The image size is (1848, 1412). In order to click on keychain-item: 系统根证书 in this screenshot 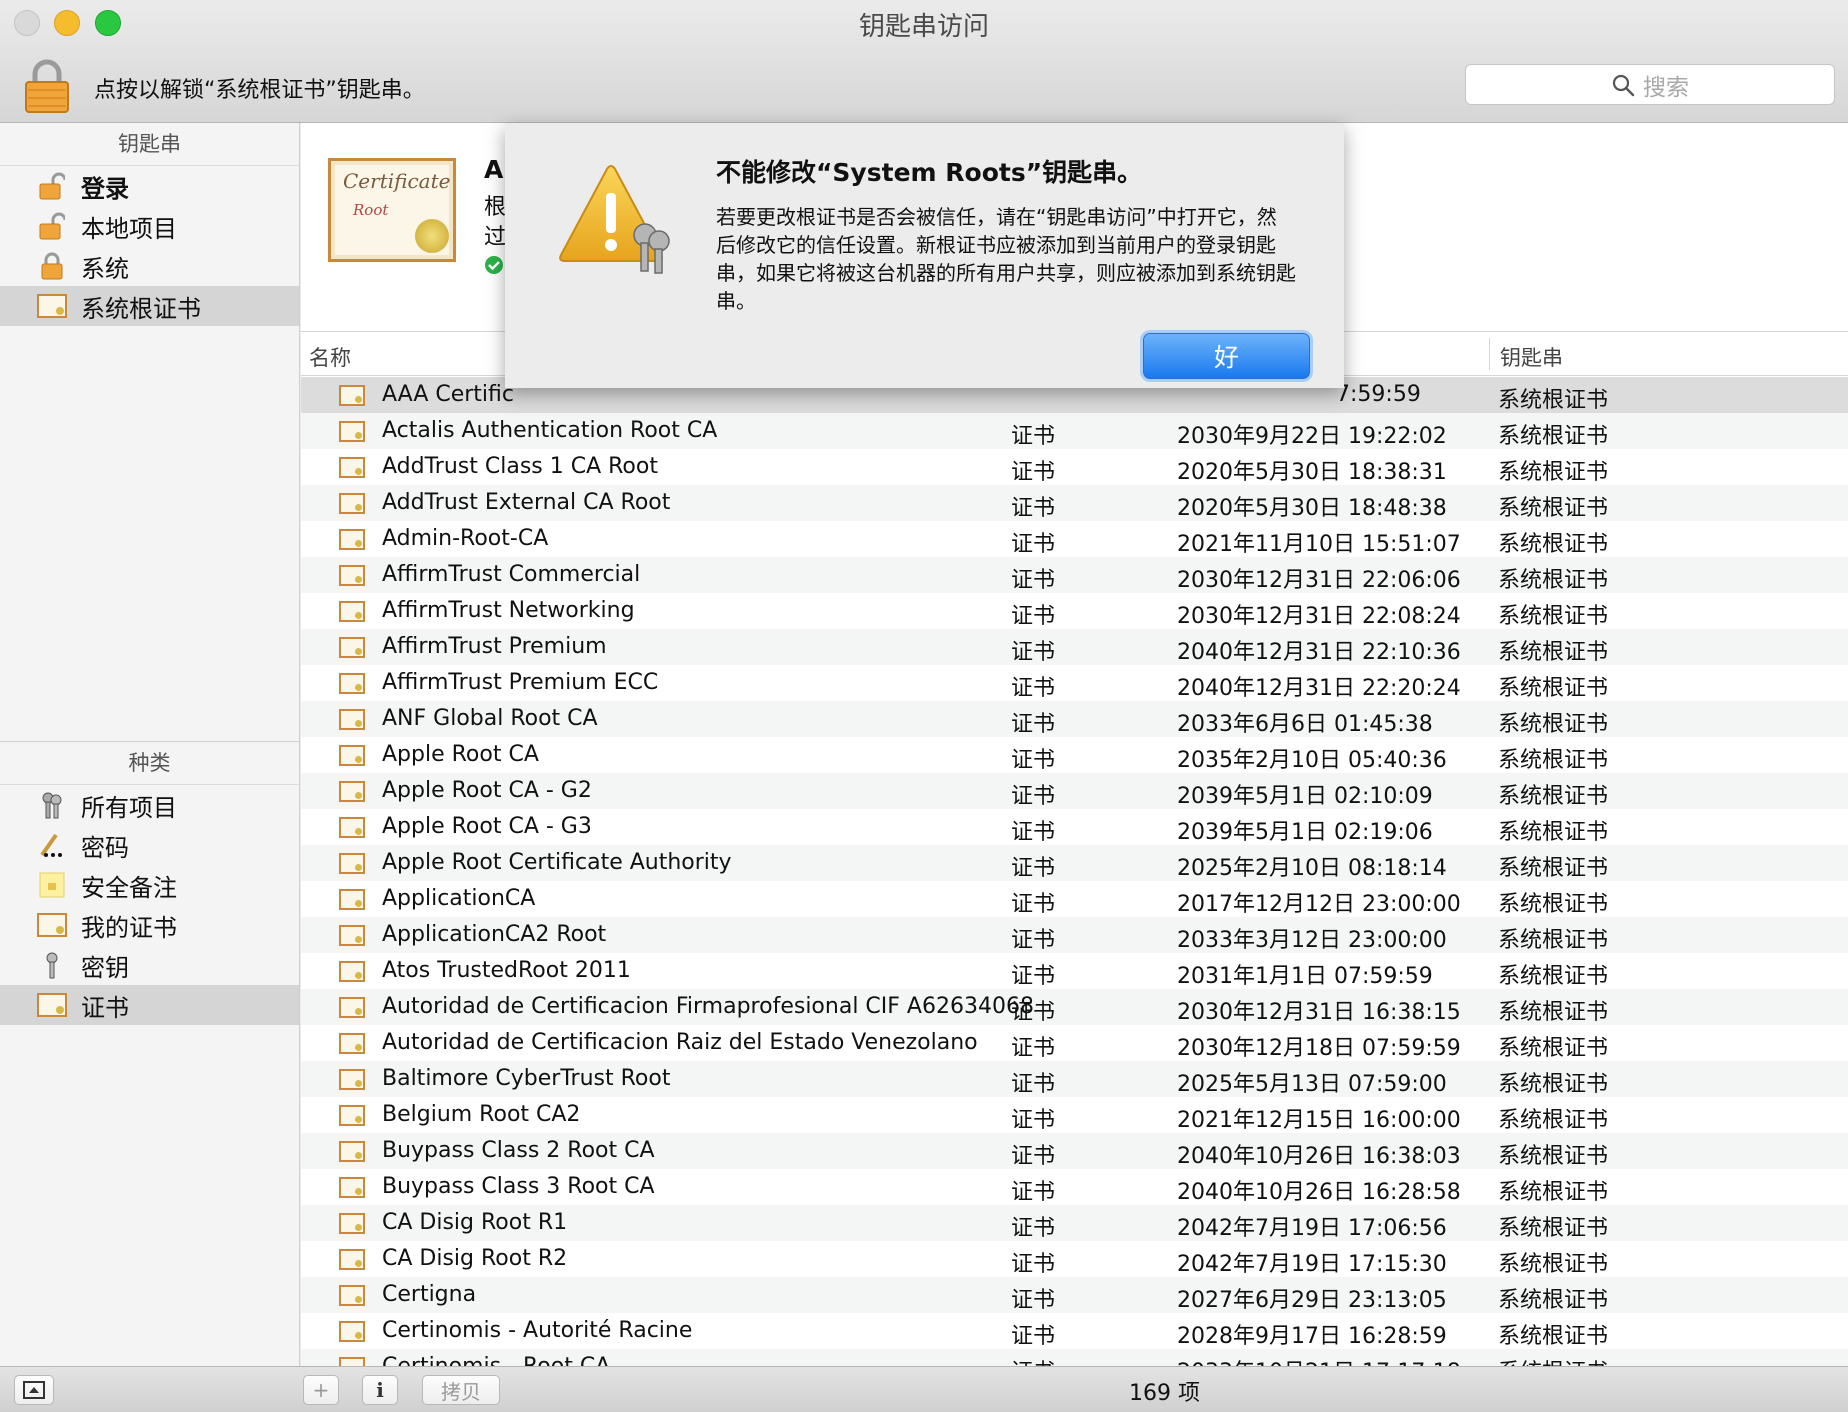, I will do `click(149, 306)`.